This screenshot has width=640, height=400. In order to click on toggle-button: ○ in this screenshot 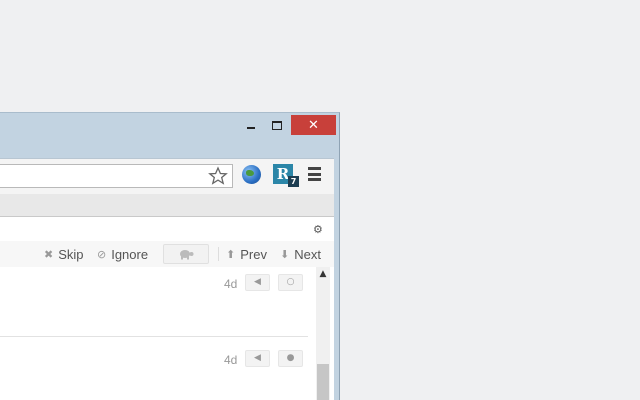, I will do `click(290, 282)`.